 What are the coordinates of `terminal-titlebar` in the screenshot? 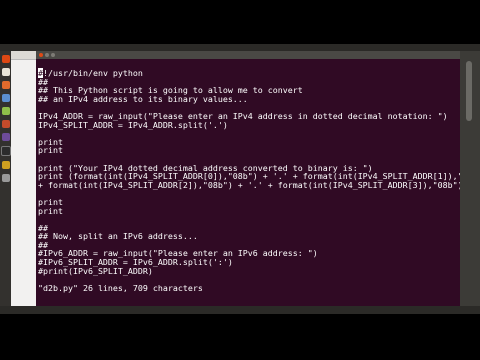 It's located at (248, 55).